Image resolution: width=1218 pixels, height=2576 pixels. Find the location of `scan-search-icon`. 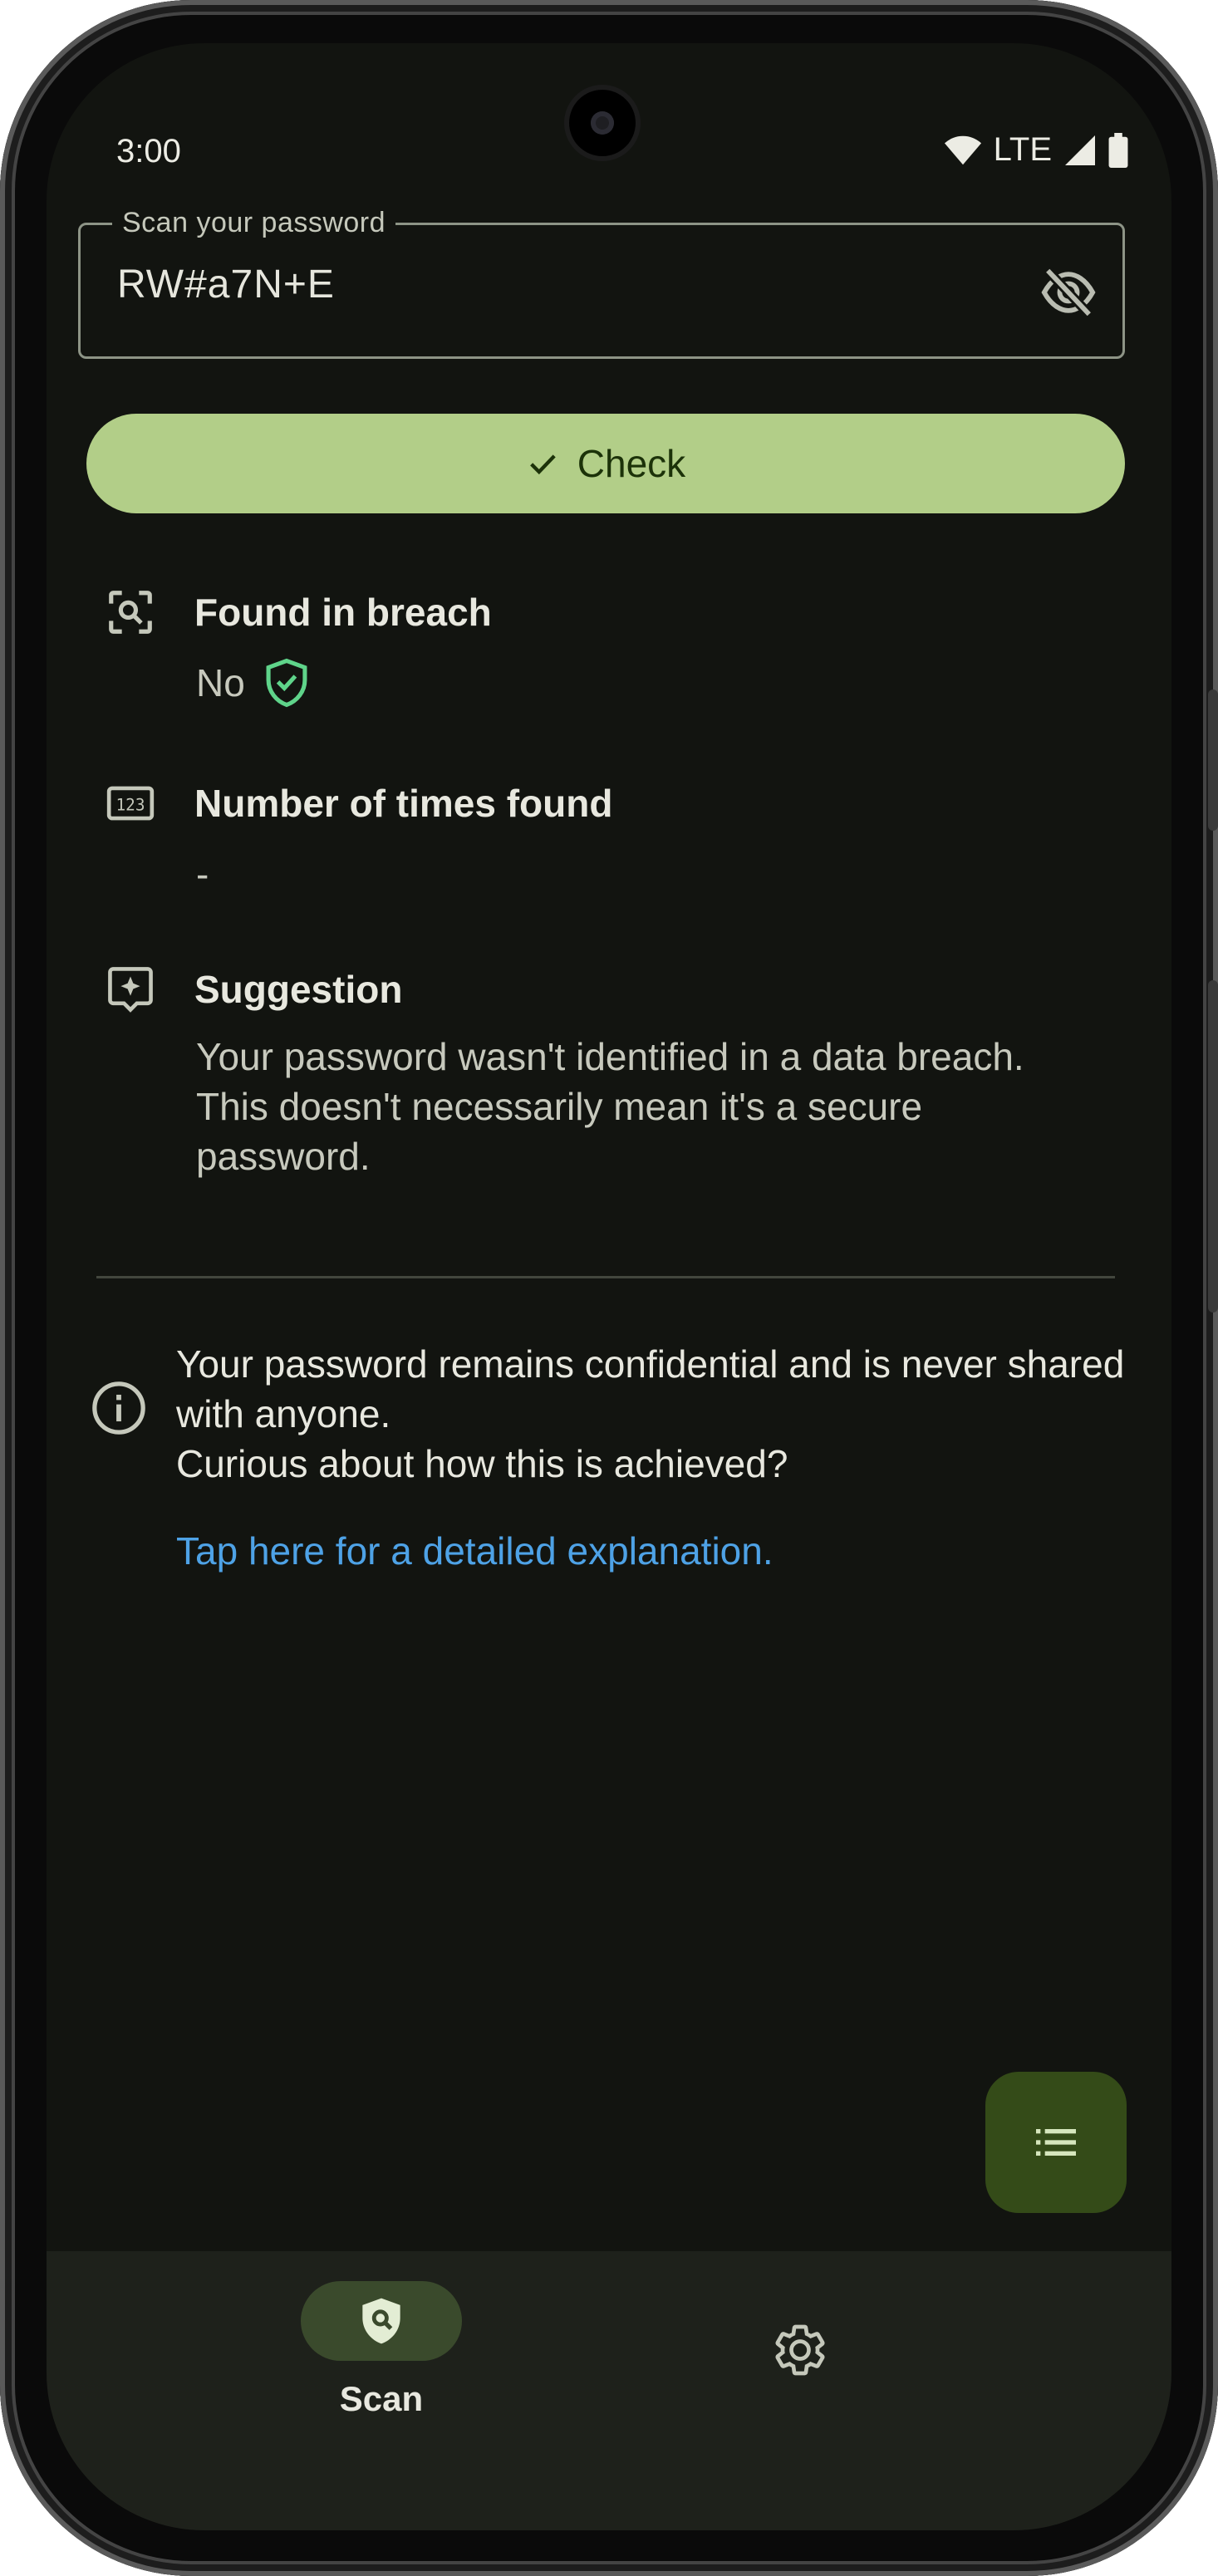

scan-search-icon is located at coordinates (130, 612).